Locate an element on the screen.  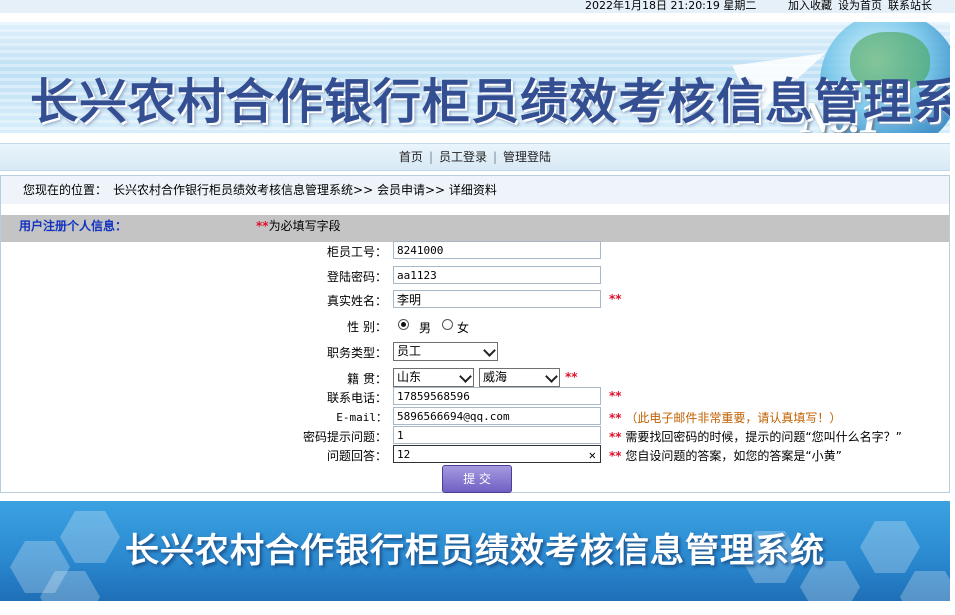
password-label: 登陆密码： is located at coordinates (356, 277).